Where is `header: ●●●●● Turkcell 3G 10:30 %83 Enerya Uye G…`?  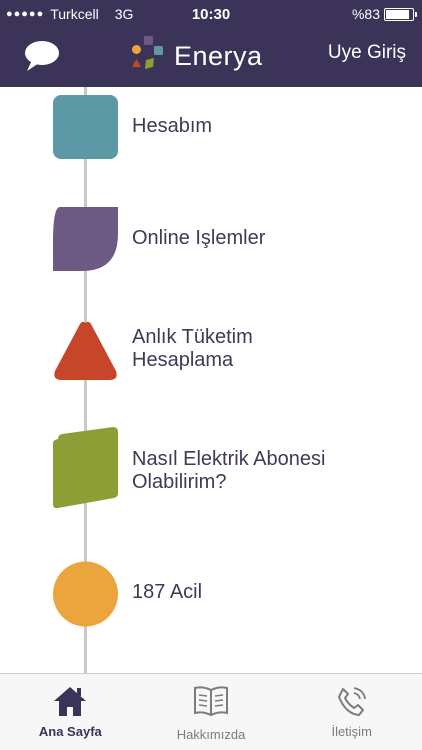 header: ●●●●● Turkcell 3G 10:30 %83 Enerya Uye G… is located at coordinates (211, 43).